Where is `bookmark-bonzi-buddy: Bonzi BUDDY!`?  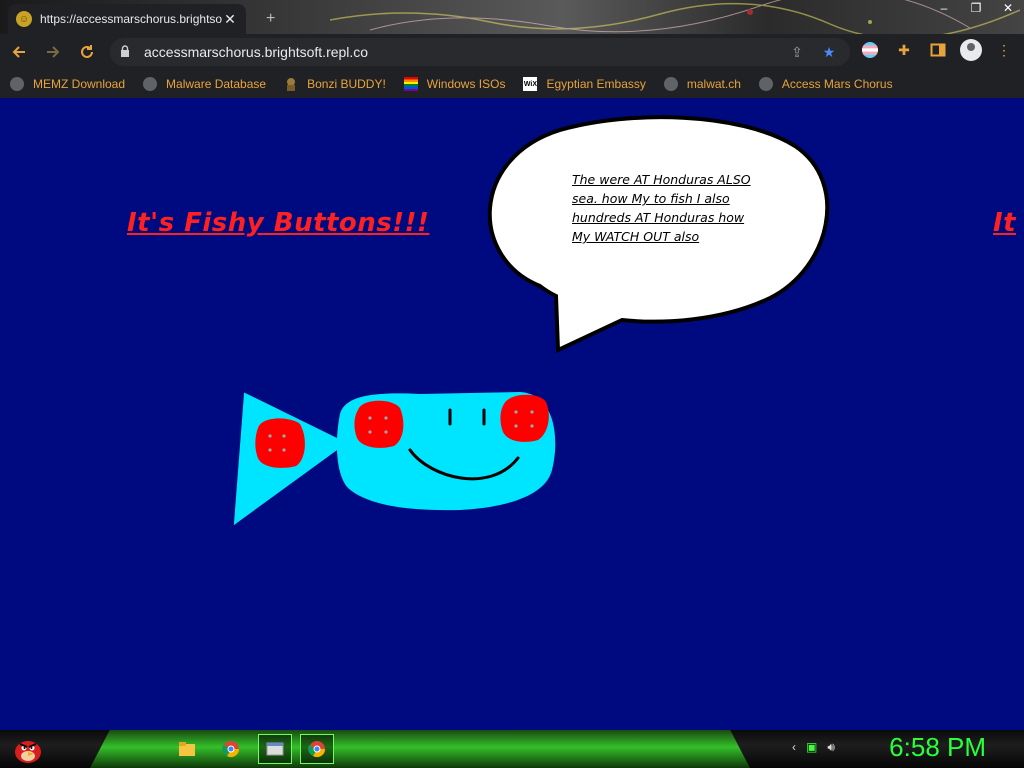
bookmark-bonzi-buddy: Bonzi BUDDY! is located at coordinates (335, 84).